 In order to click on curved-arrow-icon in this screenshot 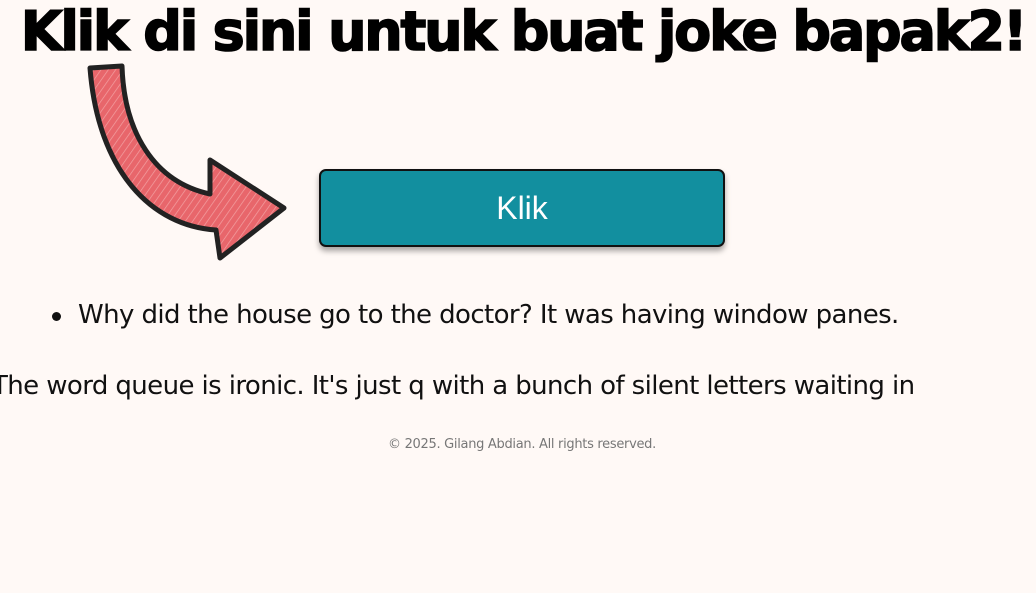, I will do `click(187, 162)`.